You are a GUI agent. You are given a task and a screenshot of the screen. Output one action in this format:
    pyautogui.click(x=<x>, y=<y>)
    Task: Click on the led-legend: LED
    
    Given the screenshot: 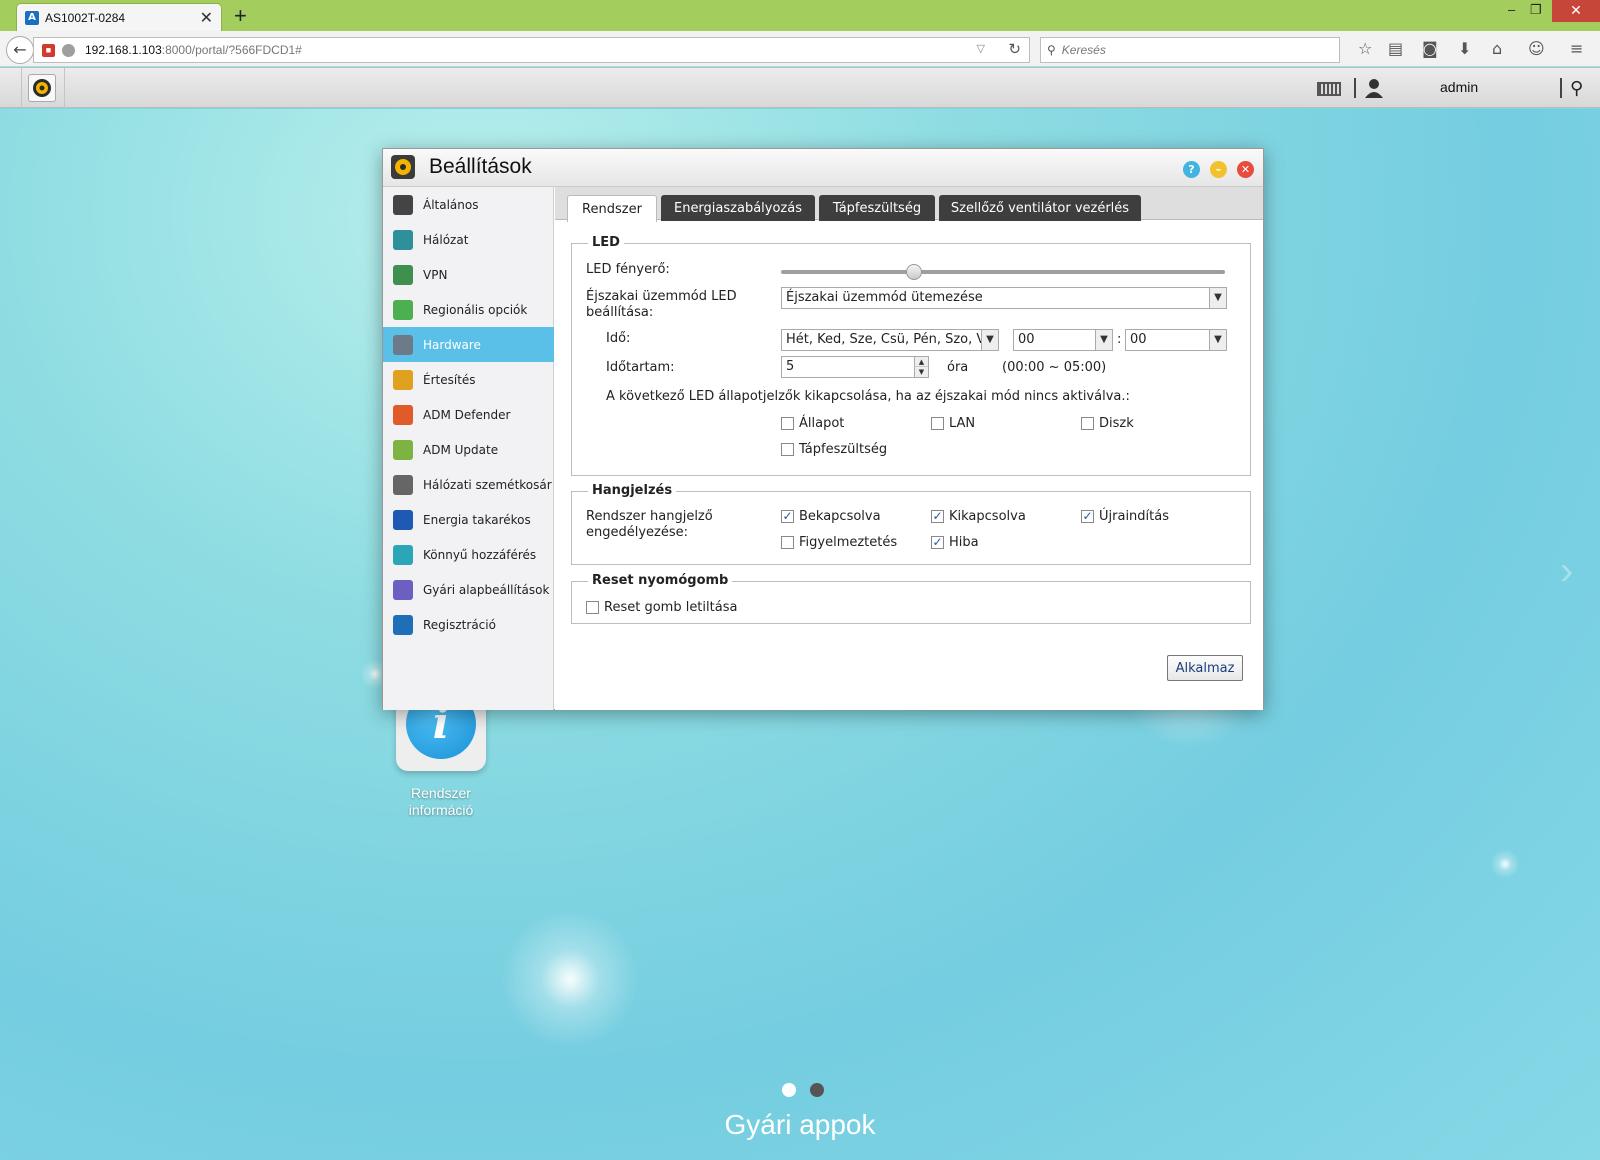 What is the action you would take?
    pyautogui.click(x=606, y=242)
    